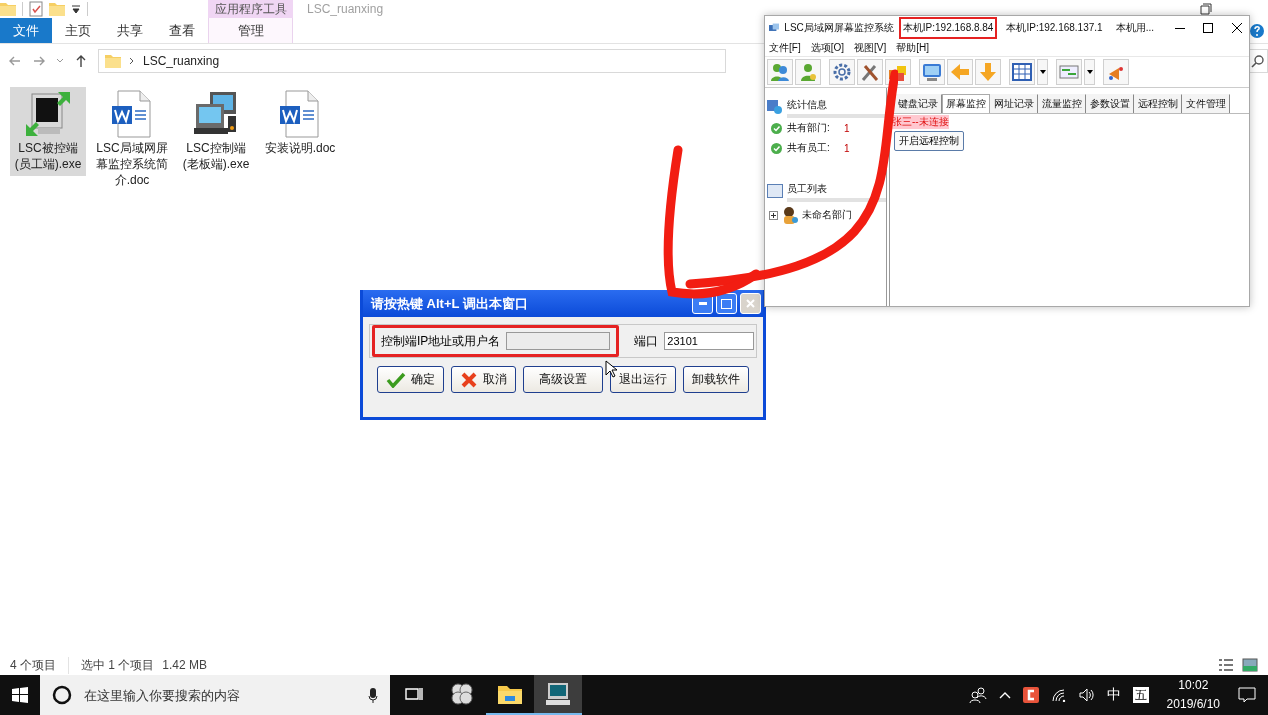 The width and height of the screenshot is (1268, 715). What do you see at coordinates (76, 9) in the screenshot?
I see `dropdown-icon` at bounding box center [76, 9].